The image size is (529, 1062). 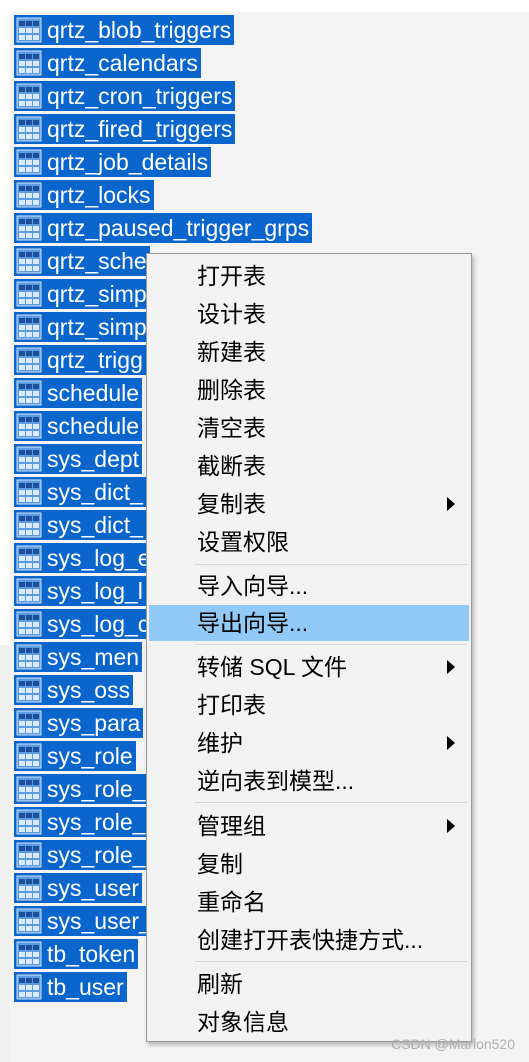 What do you see at coordinates (80, 360) in the screenshot?
I see `table-row: qrtz_trigg` at bounding box center [80, 360].